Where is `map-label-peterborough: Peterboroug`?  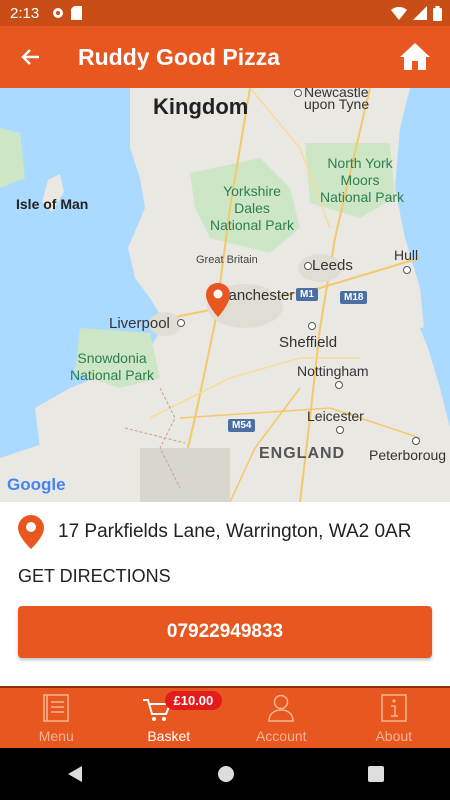
map-label-peterborough: Peterboroug is located at coordinates (408, 455).